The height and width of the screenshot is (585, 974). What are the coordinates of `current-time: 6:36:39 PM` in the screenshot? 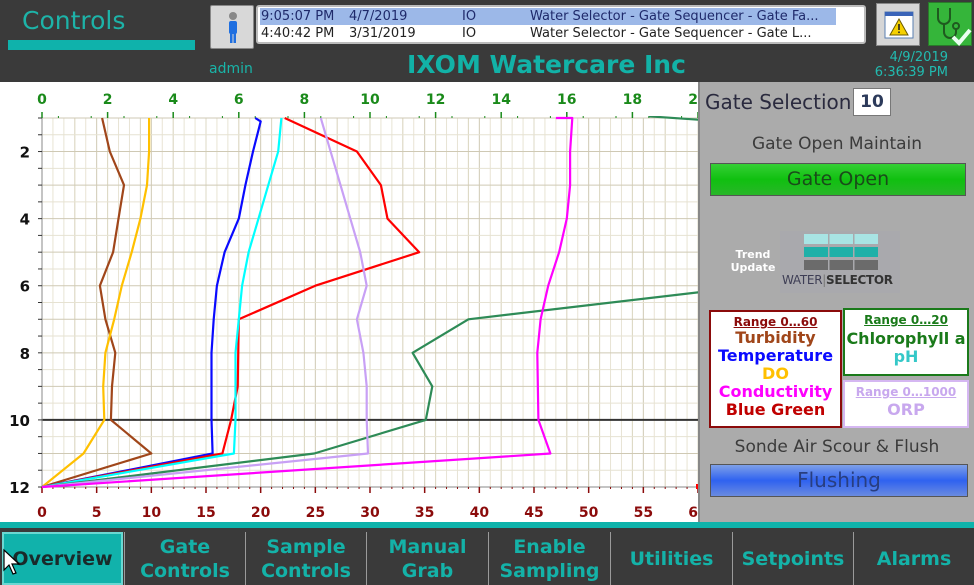 It's located at (911, 72).